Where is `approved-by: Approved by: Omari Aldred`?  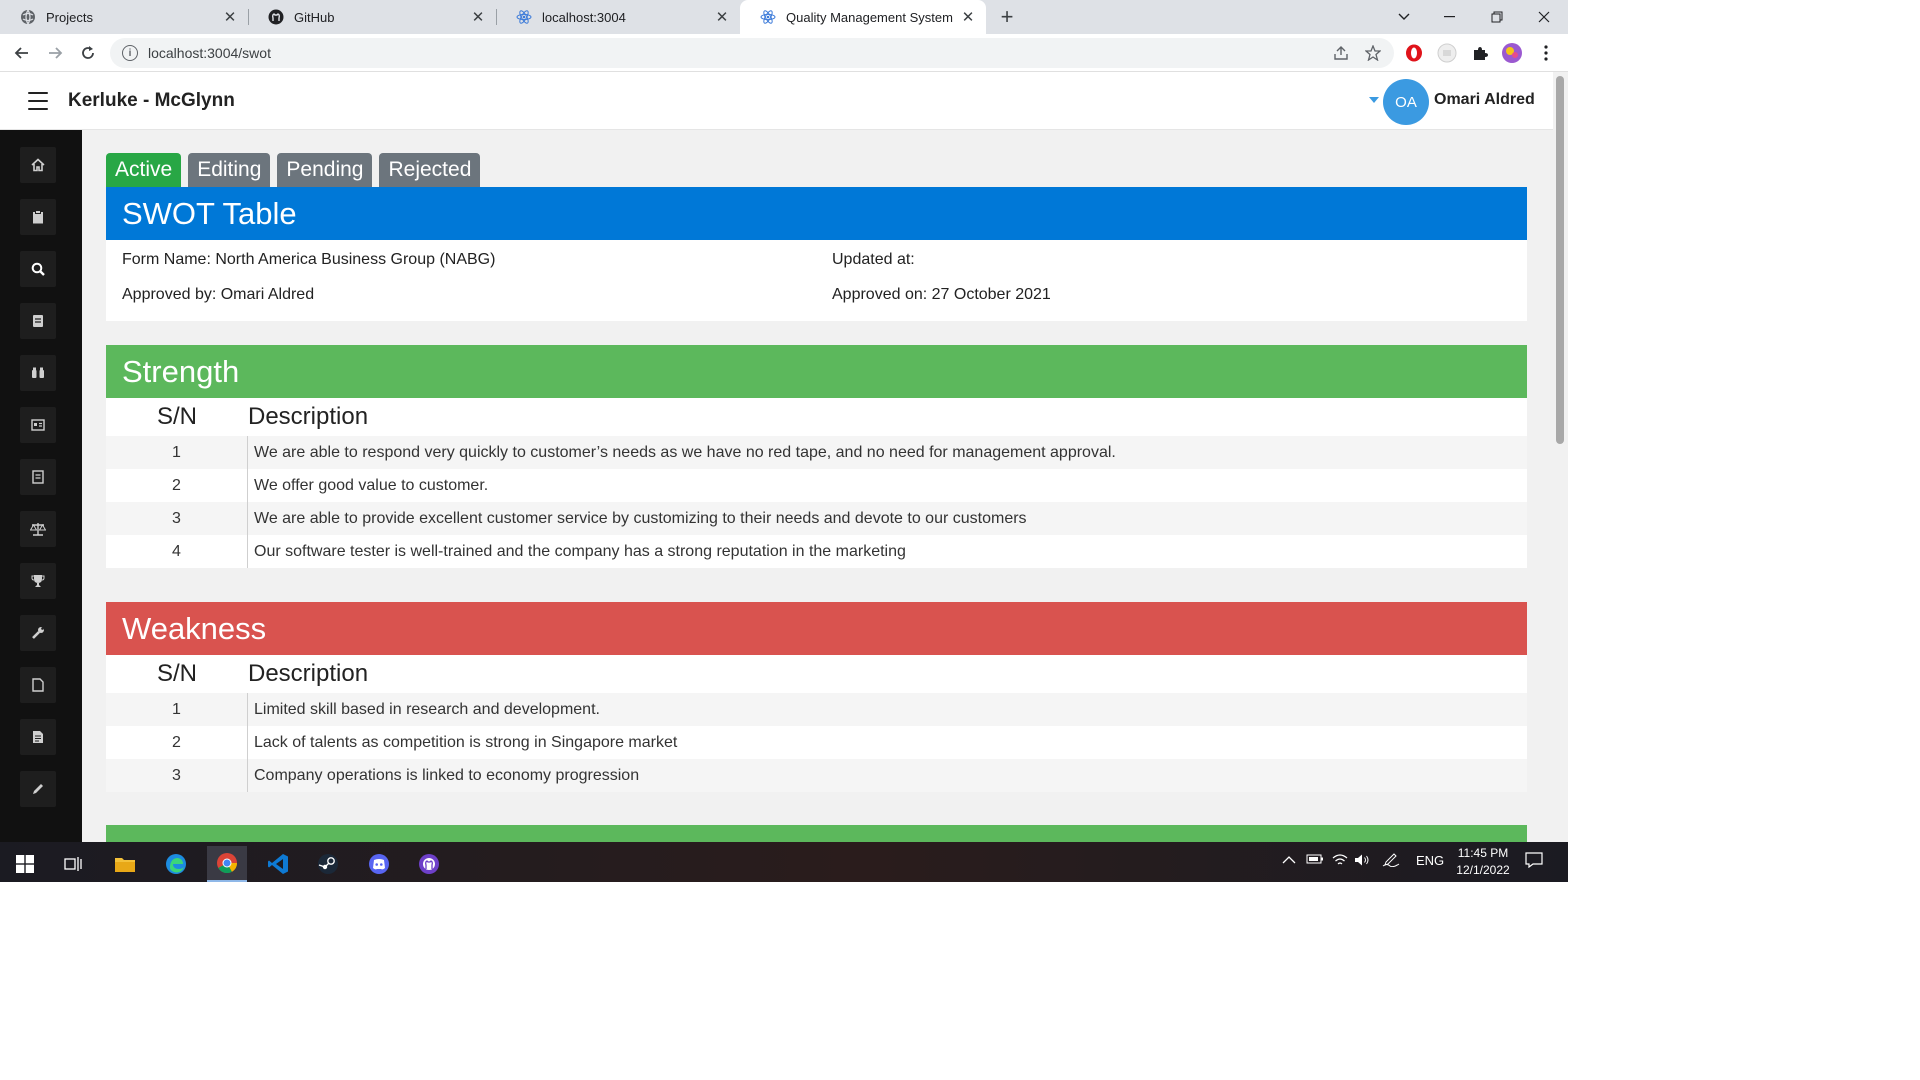
approved-by: Approved by: Omari Aldred is located at coordinates (218, 294).